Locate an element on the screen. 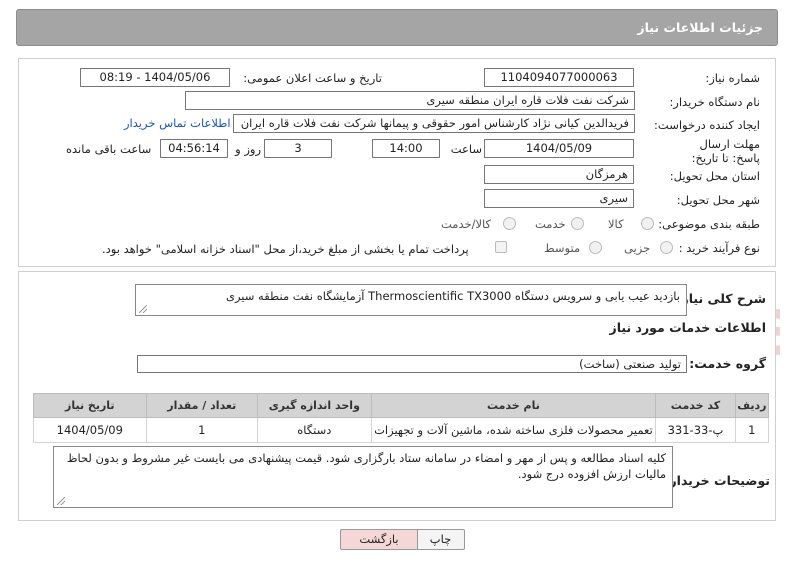  category-radio-goods is located at coordinates (647, 223).